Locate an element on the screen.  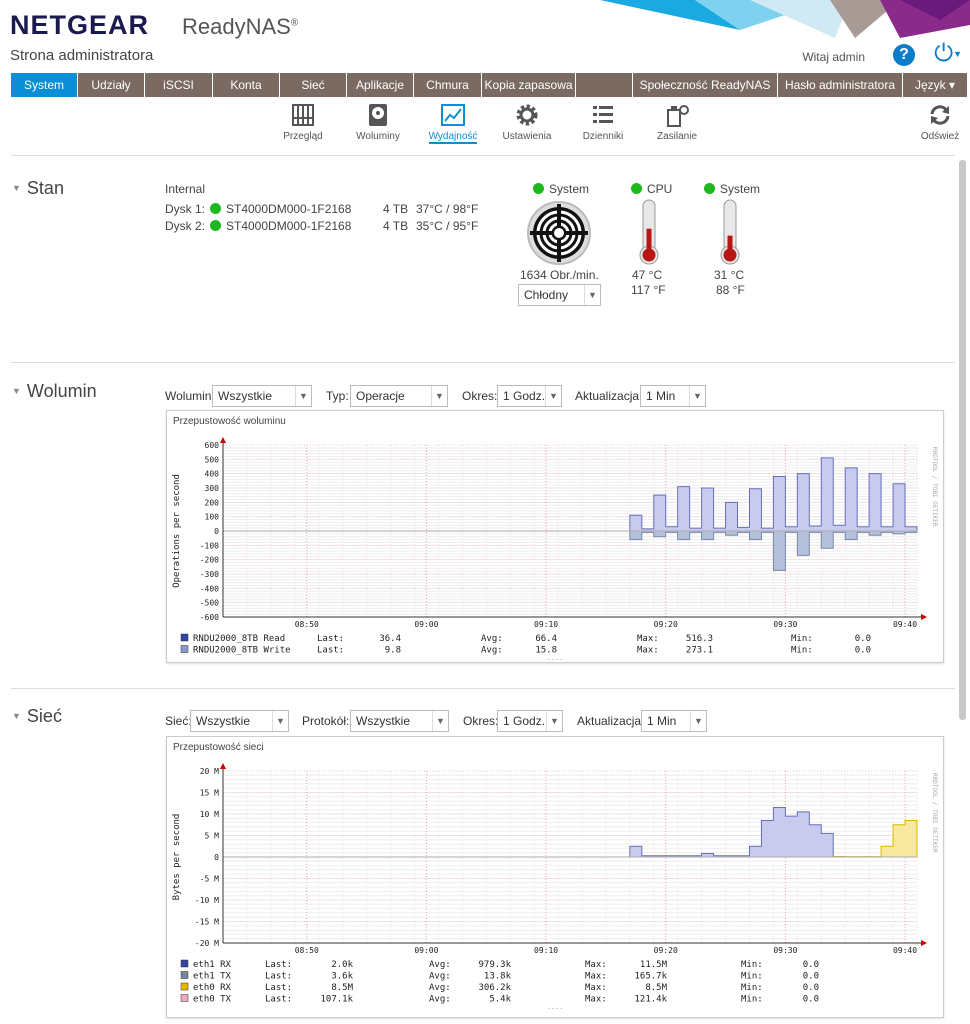
legend-min-label: Min: is located at coordinates (752, 965).